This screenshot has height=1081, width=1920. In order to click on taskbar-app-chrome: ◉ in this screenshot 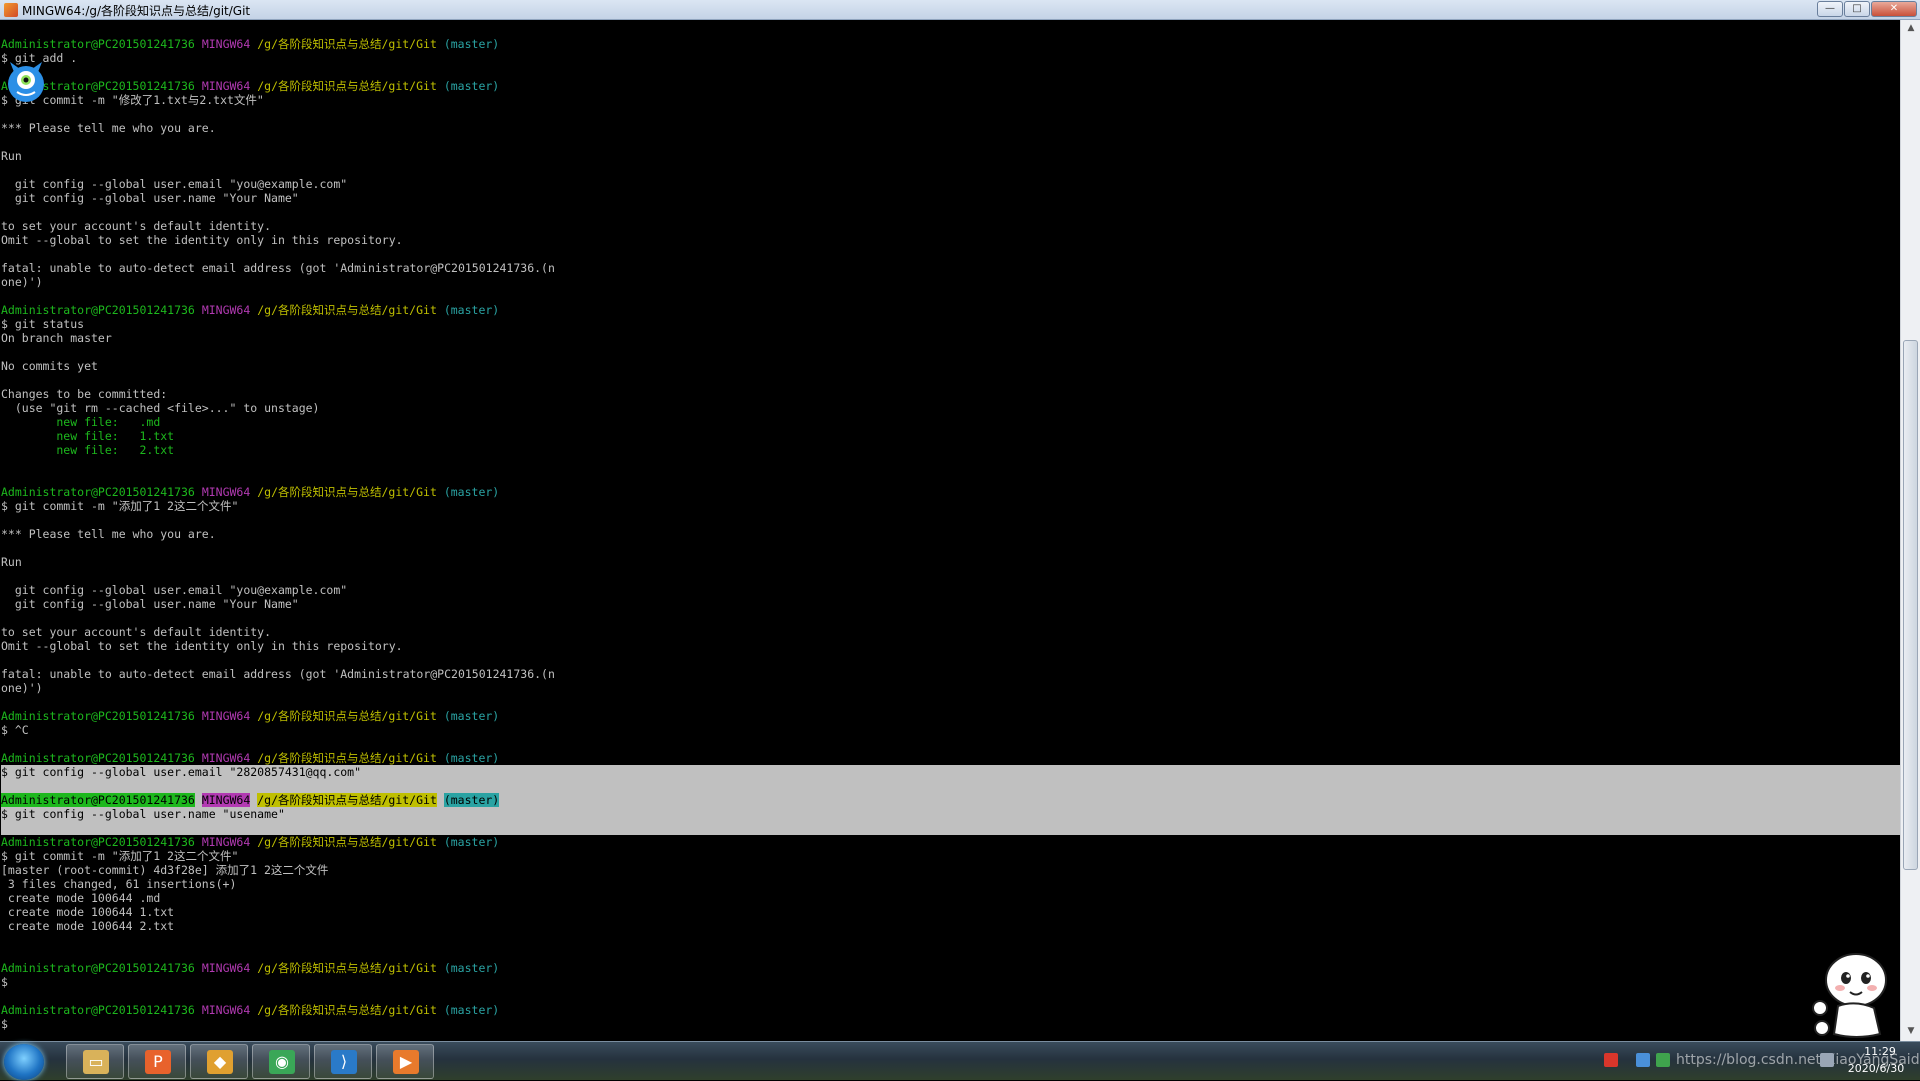, I will do `click(281, 1061)`.